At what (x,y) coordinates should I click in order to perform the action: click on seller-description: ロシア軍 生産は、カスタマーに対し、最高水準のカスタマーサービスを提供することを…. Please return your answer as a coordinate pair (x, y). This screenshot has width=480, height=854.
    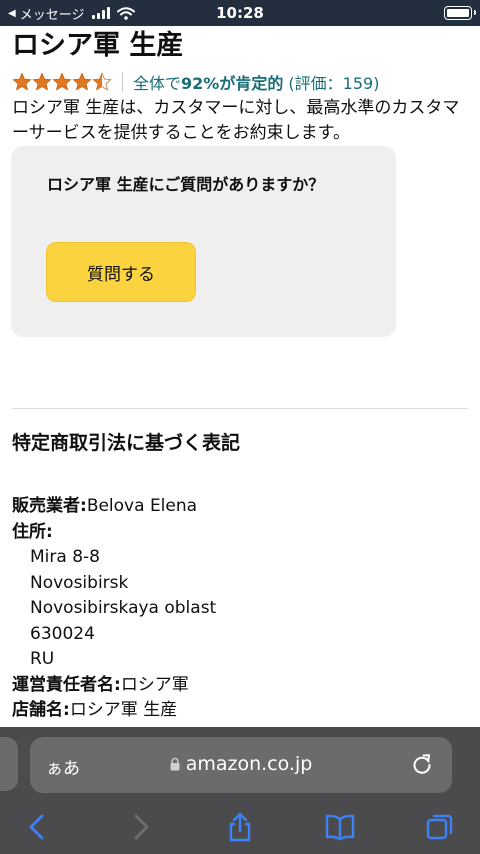
    Looking at the image, I should click on (236, 120).